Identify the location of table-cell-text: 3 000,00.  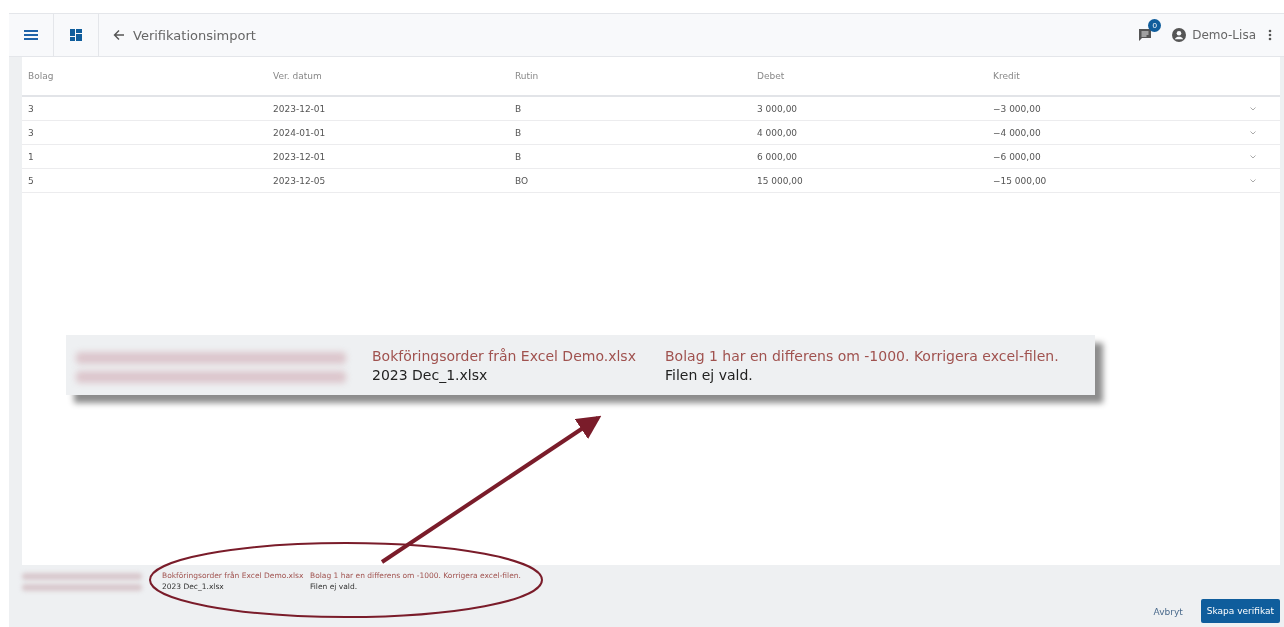
(778, 108).